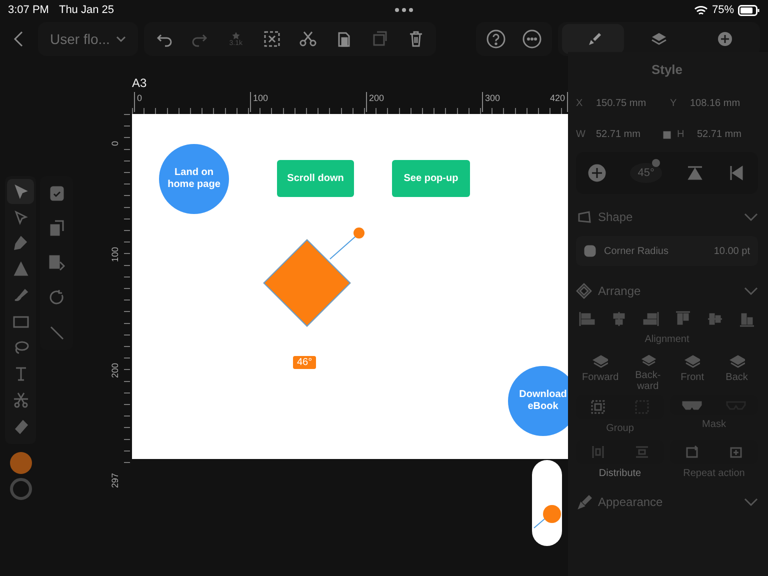  Describe the element at coordinates (600, 371) in the screenshot. I see `order-button: Forward` at that location.